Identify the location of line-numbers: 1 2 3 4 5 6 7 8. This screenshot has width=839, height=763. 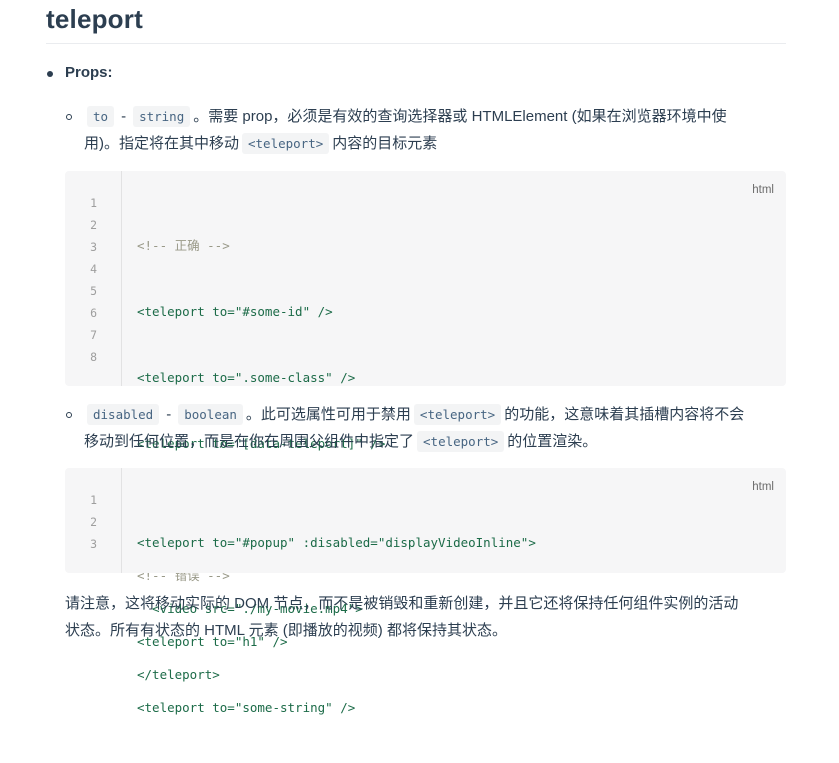
(93, 280).